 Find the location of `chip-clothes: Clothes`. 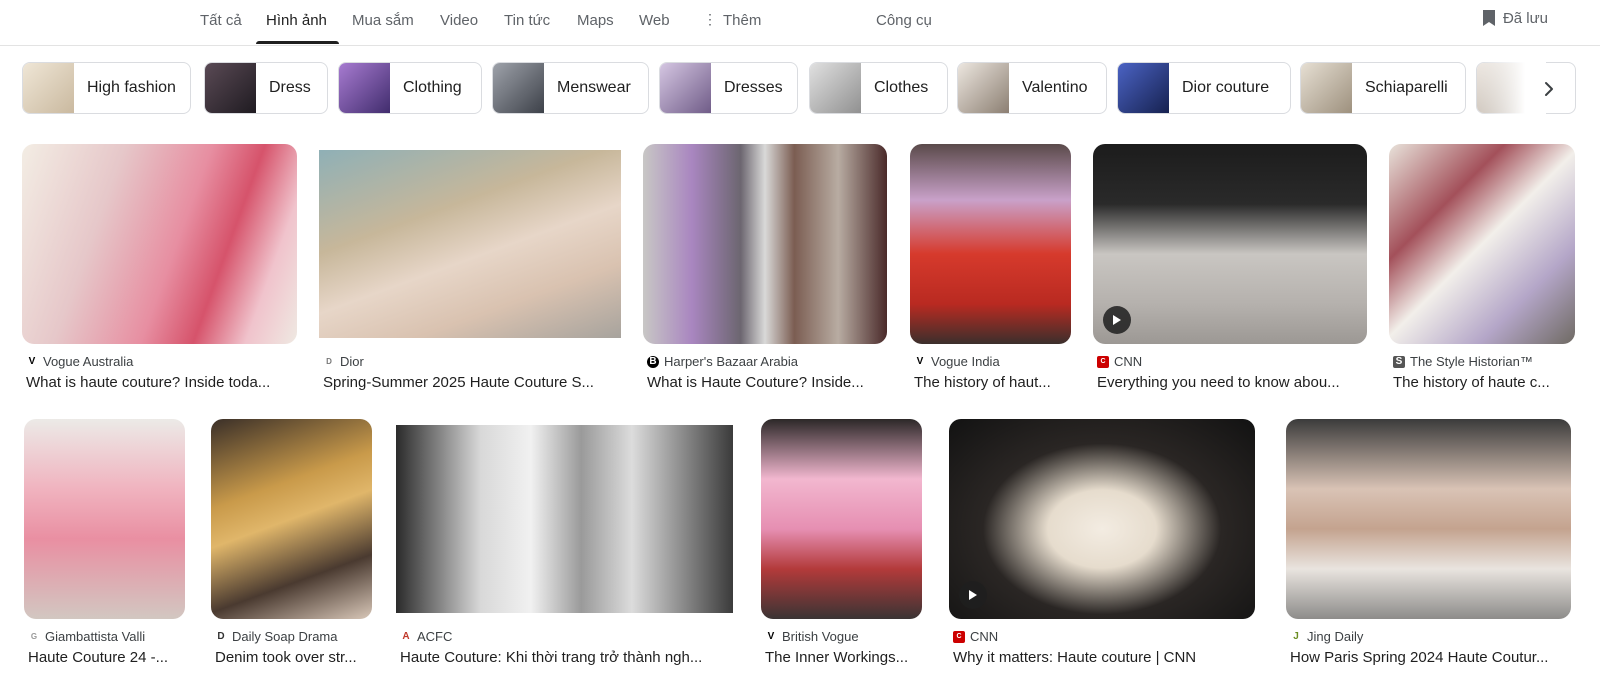

chip-clothes: Clothes is located at coordinates (878, 88).